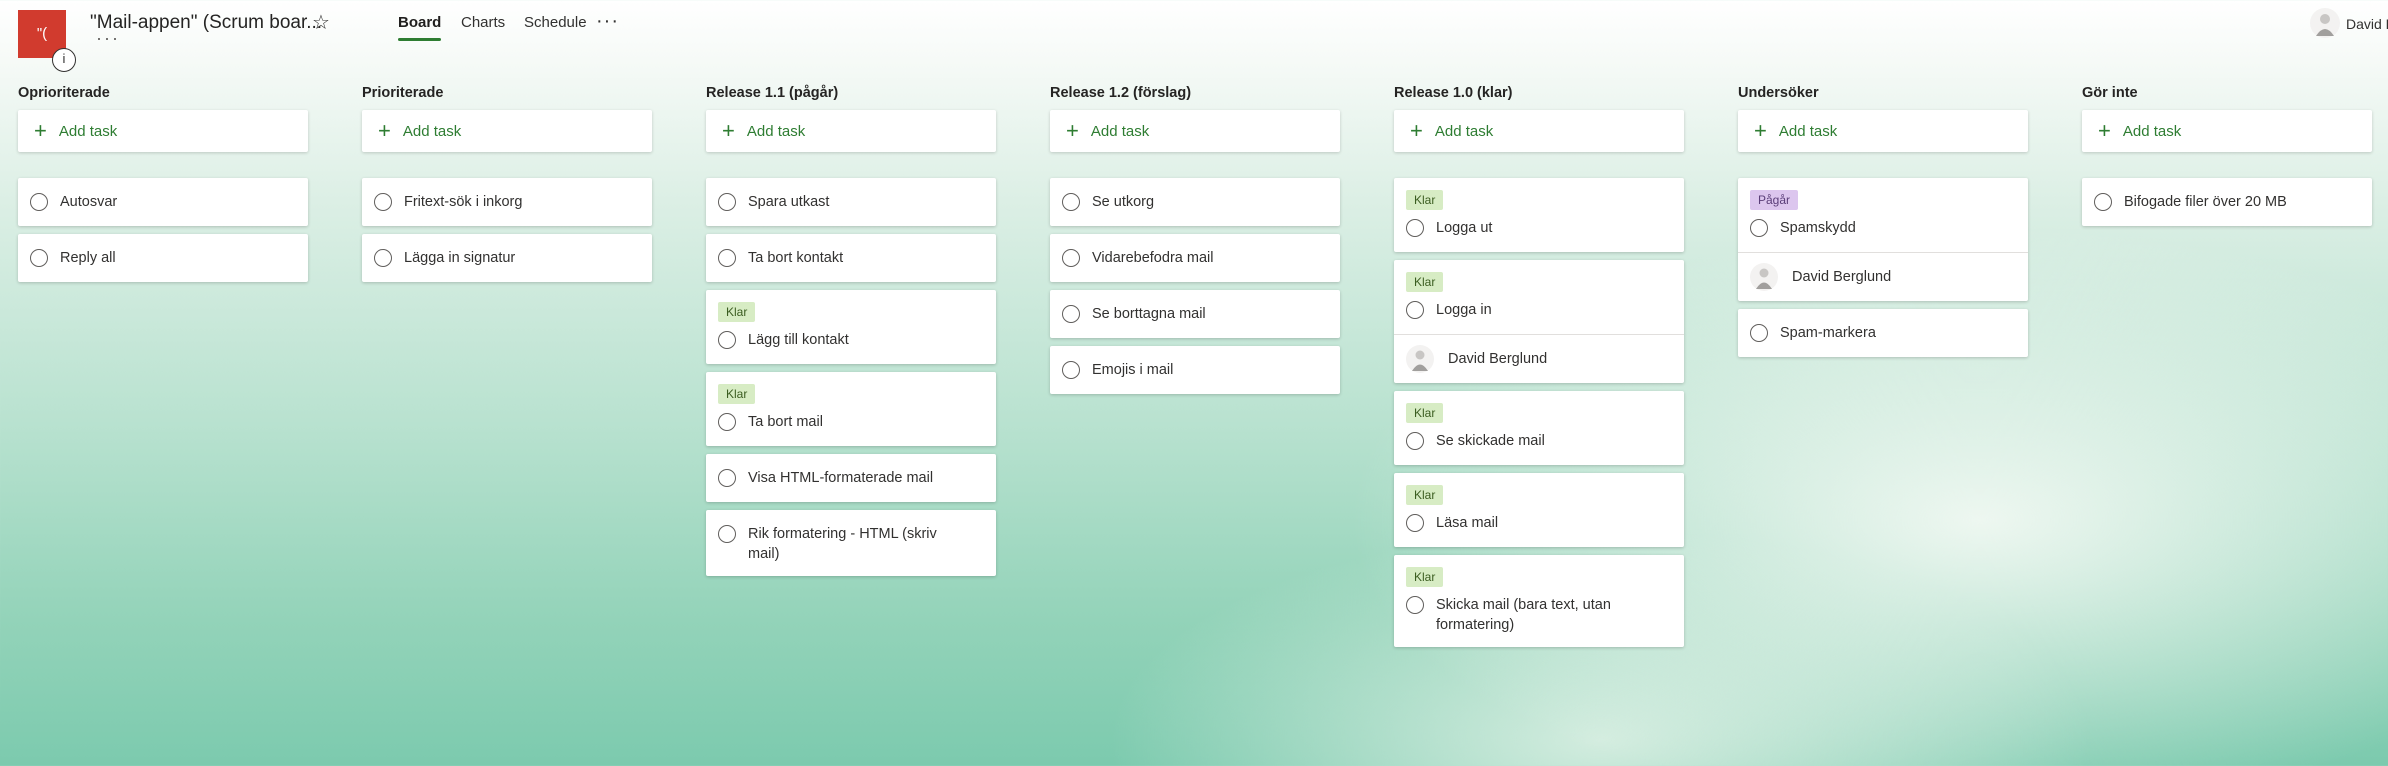 This screenshot has width=2388, height=766. Describe the element at coordinates (798, 340) in the screenshot. I see `task-title: Lägg till kontakt` at that location.